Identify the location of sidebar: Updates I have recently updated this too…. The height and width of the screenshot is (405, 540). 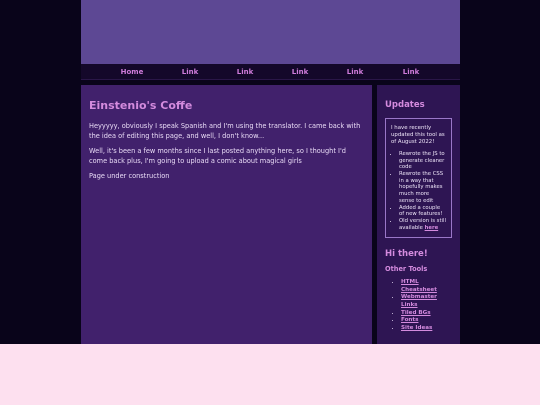
(418, 214).